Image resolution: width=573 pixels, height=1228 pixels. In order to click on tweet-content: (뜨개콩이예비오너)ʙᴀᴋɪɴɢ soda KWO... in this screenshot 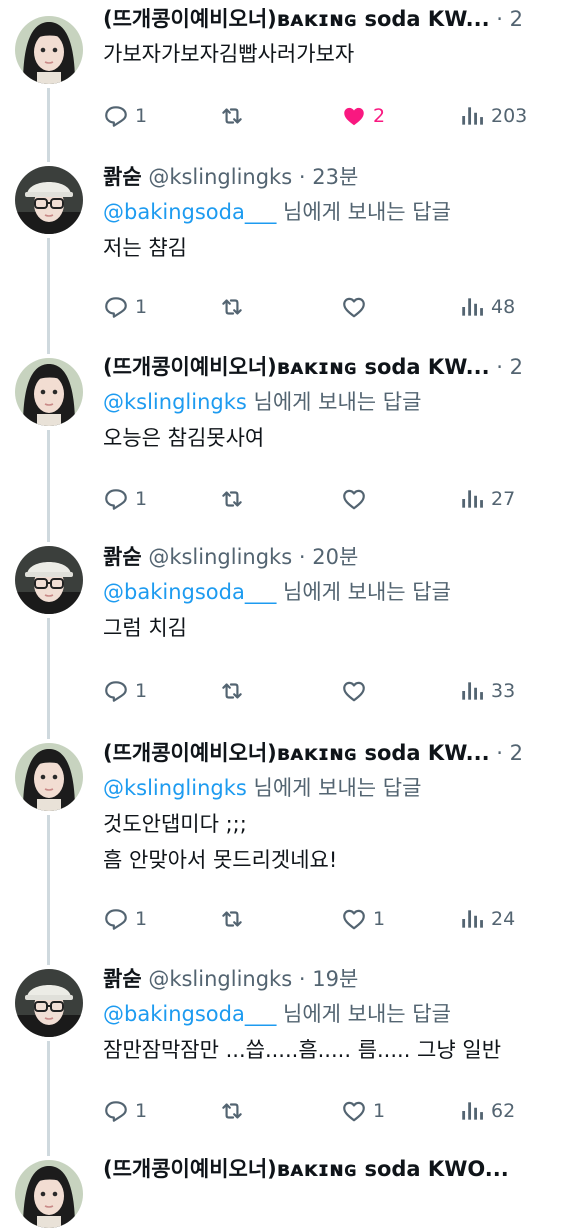, I will do `click(338, 1169)`.